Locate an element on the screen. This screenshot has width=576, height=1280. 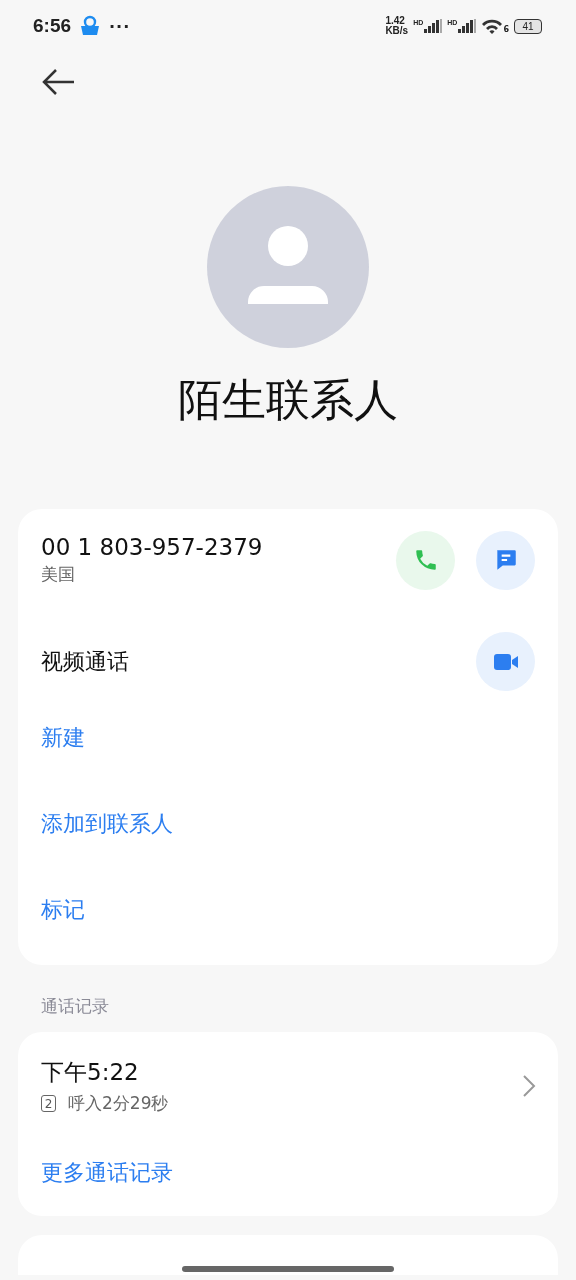
more-call-records-link: 更多通话记录 is located at coordinates (107, 1173).